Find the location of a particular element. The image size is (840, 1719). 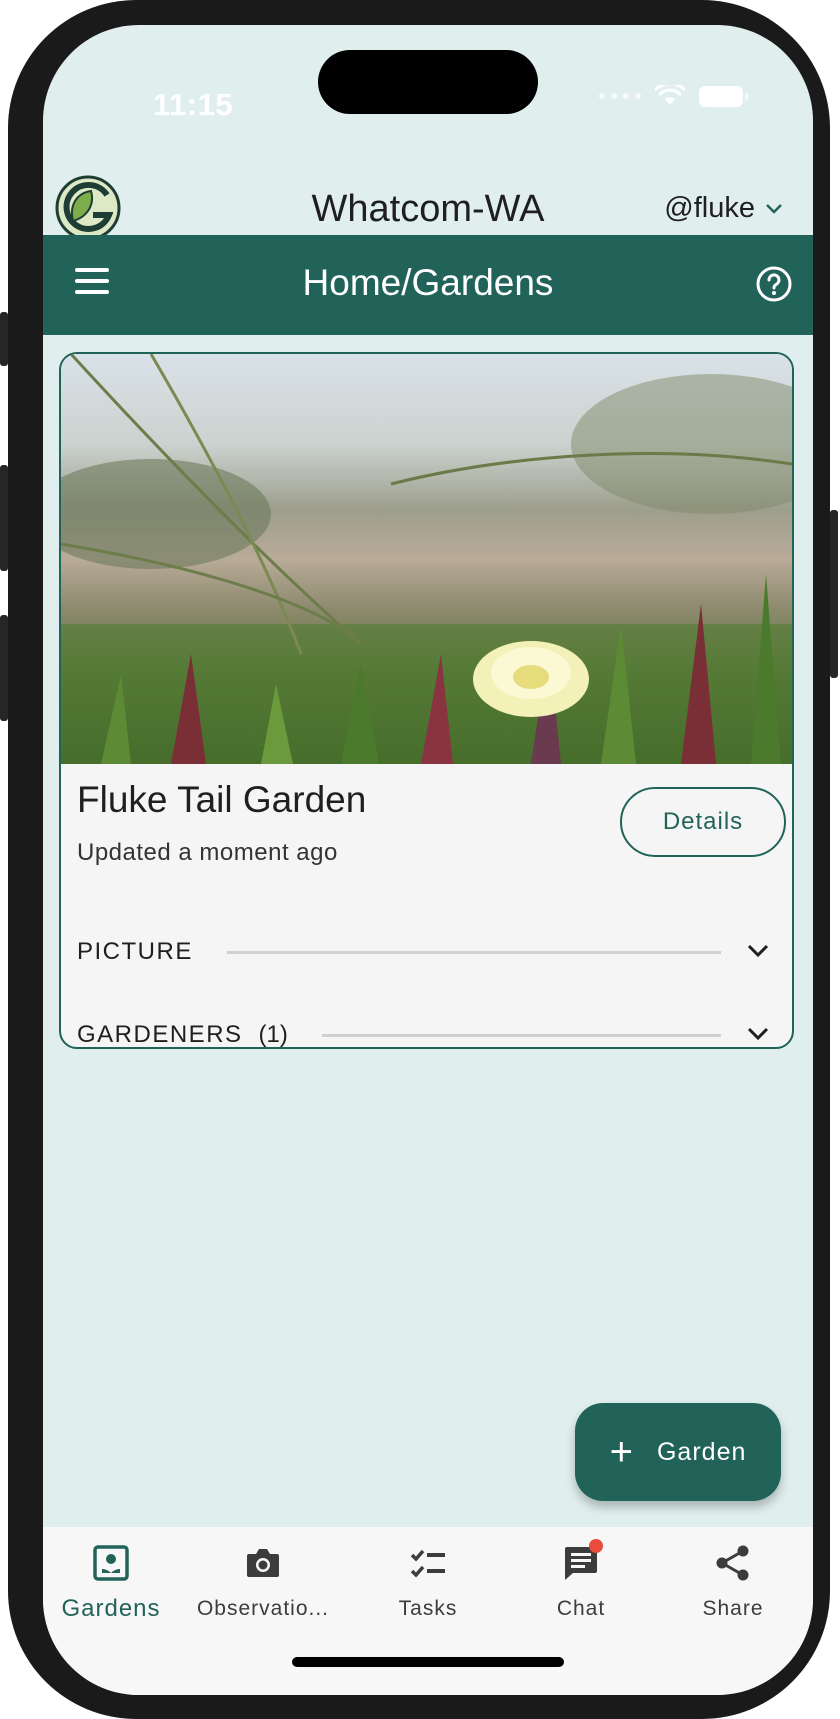

add-garden-button: + Garden is located at coordinates (678, 1452).